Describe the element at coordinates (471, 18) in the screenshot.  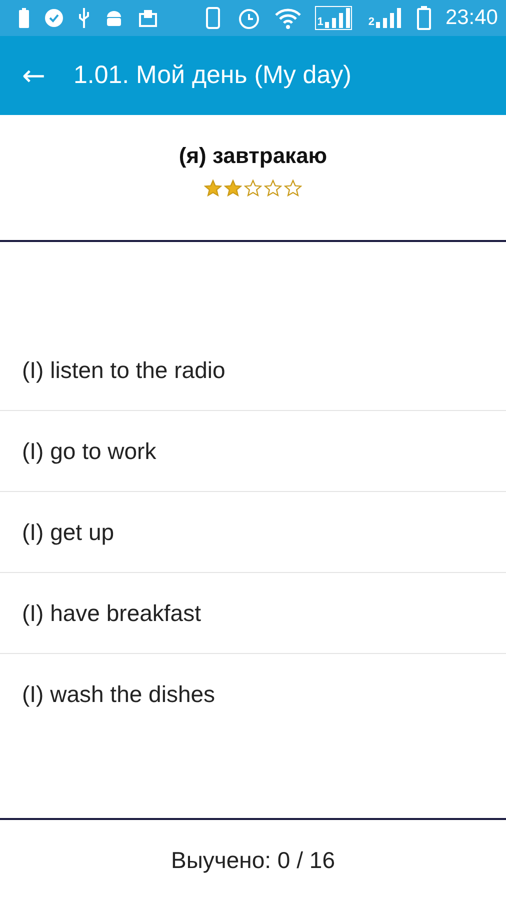
I see `clock-time: 23:40` at that location.